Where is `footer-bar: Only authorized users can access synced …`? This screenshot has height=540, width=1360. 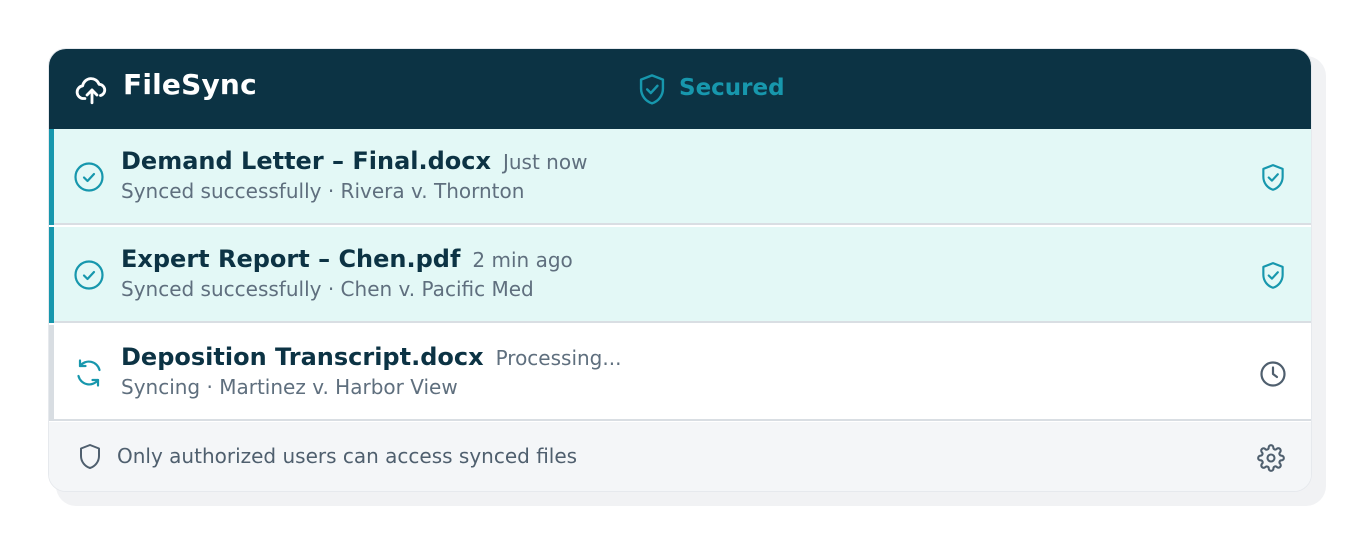
footer-bar: Only authorized users can access synced … is located at coordinates (680, 456).